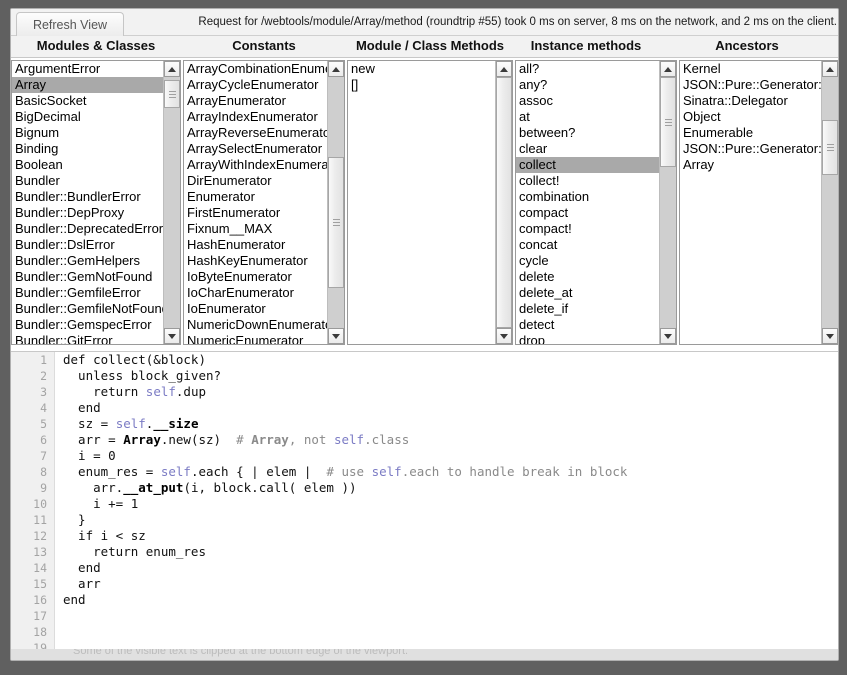 This screenshot has height=675, width=847. I want to click on code-line: sz = self.__size, so click(450, 424).